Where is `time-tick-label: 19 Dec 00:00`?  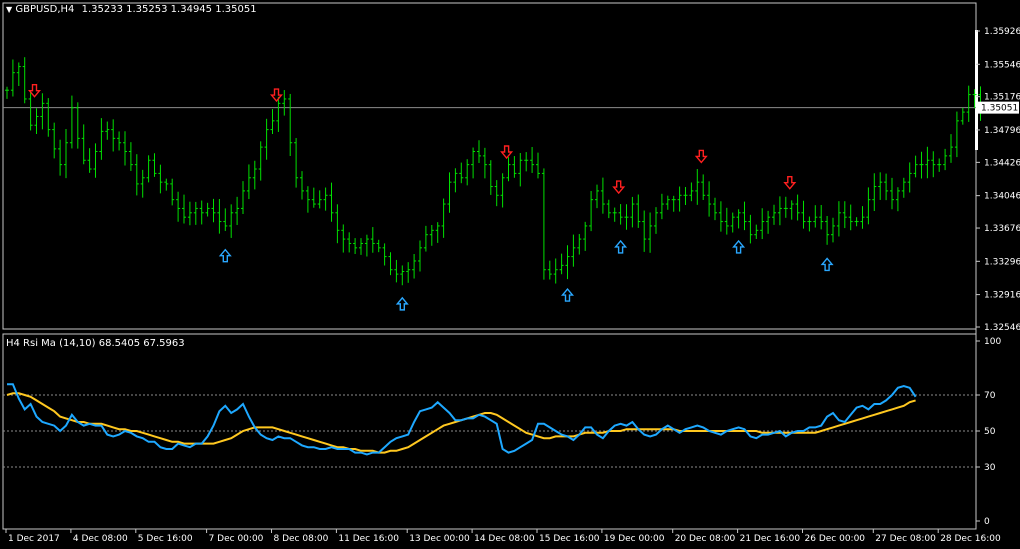 time-tick-label: 19 Dec 00:00 is located at coordinates (634, 539).